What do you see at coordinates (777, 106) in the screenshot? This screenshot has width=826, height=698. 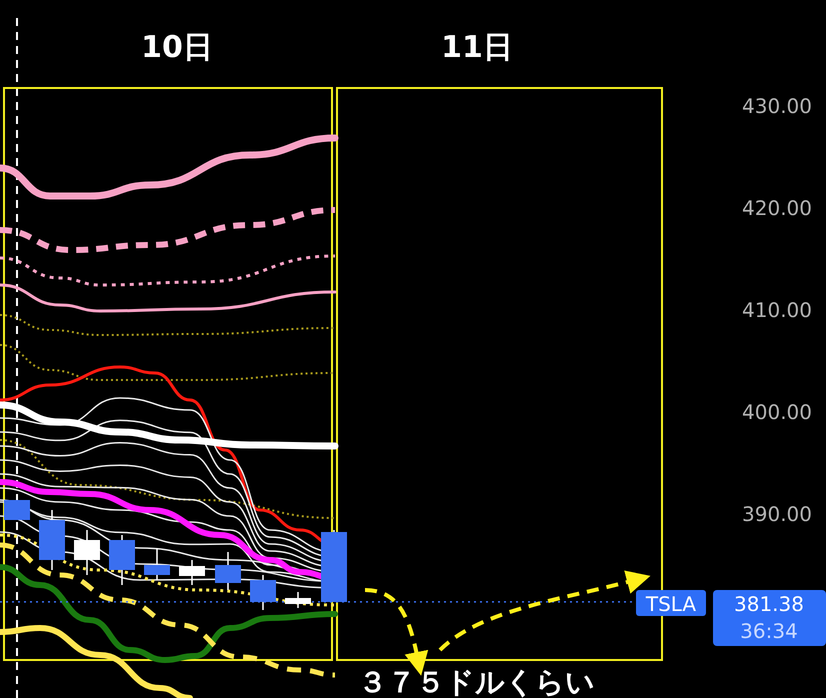 I see `price-axis-label: 430.00` at bounding box center [777, 106].